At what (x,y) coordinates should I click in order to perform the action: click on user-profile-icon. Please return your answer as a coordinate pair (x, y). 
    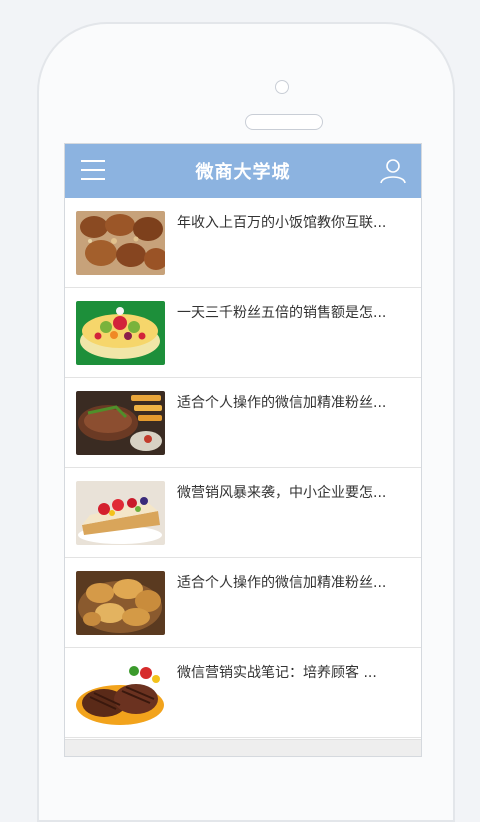
    Looking at the image, I should click on (393, 171).